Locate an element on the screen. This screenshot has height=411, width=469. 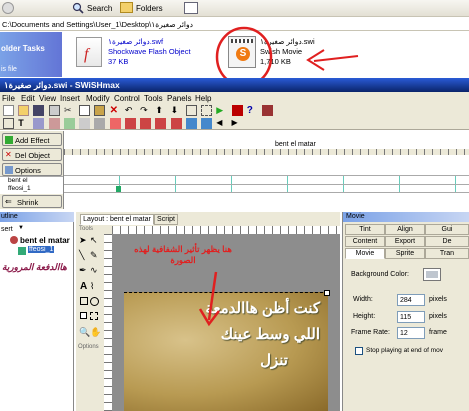
menu-help: Help is located at coordinates (203, 98).